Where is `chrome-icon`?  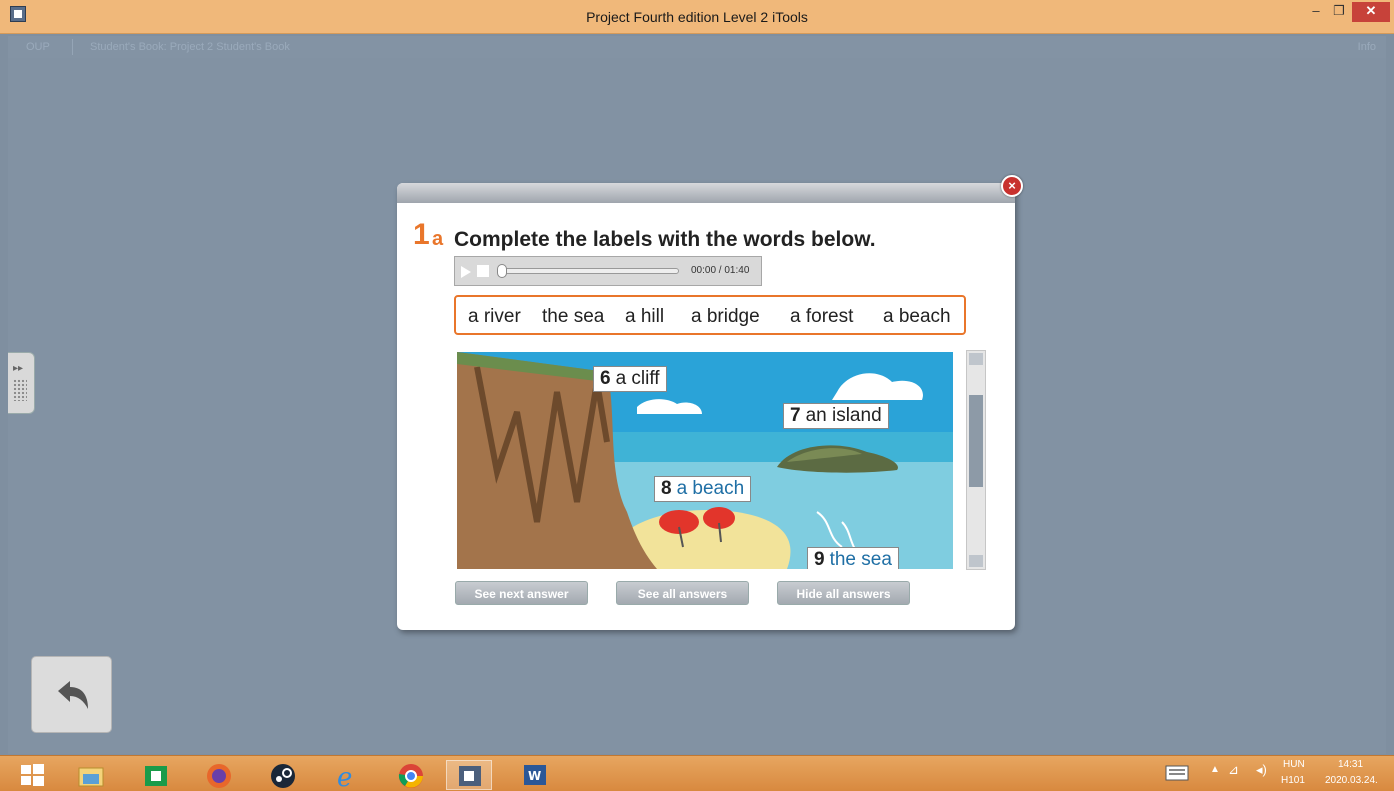 chrome-icon is located at coordinates (410, 776).